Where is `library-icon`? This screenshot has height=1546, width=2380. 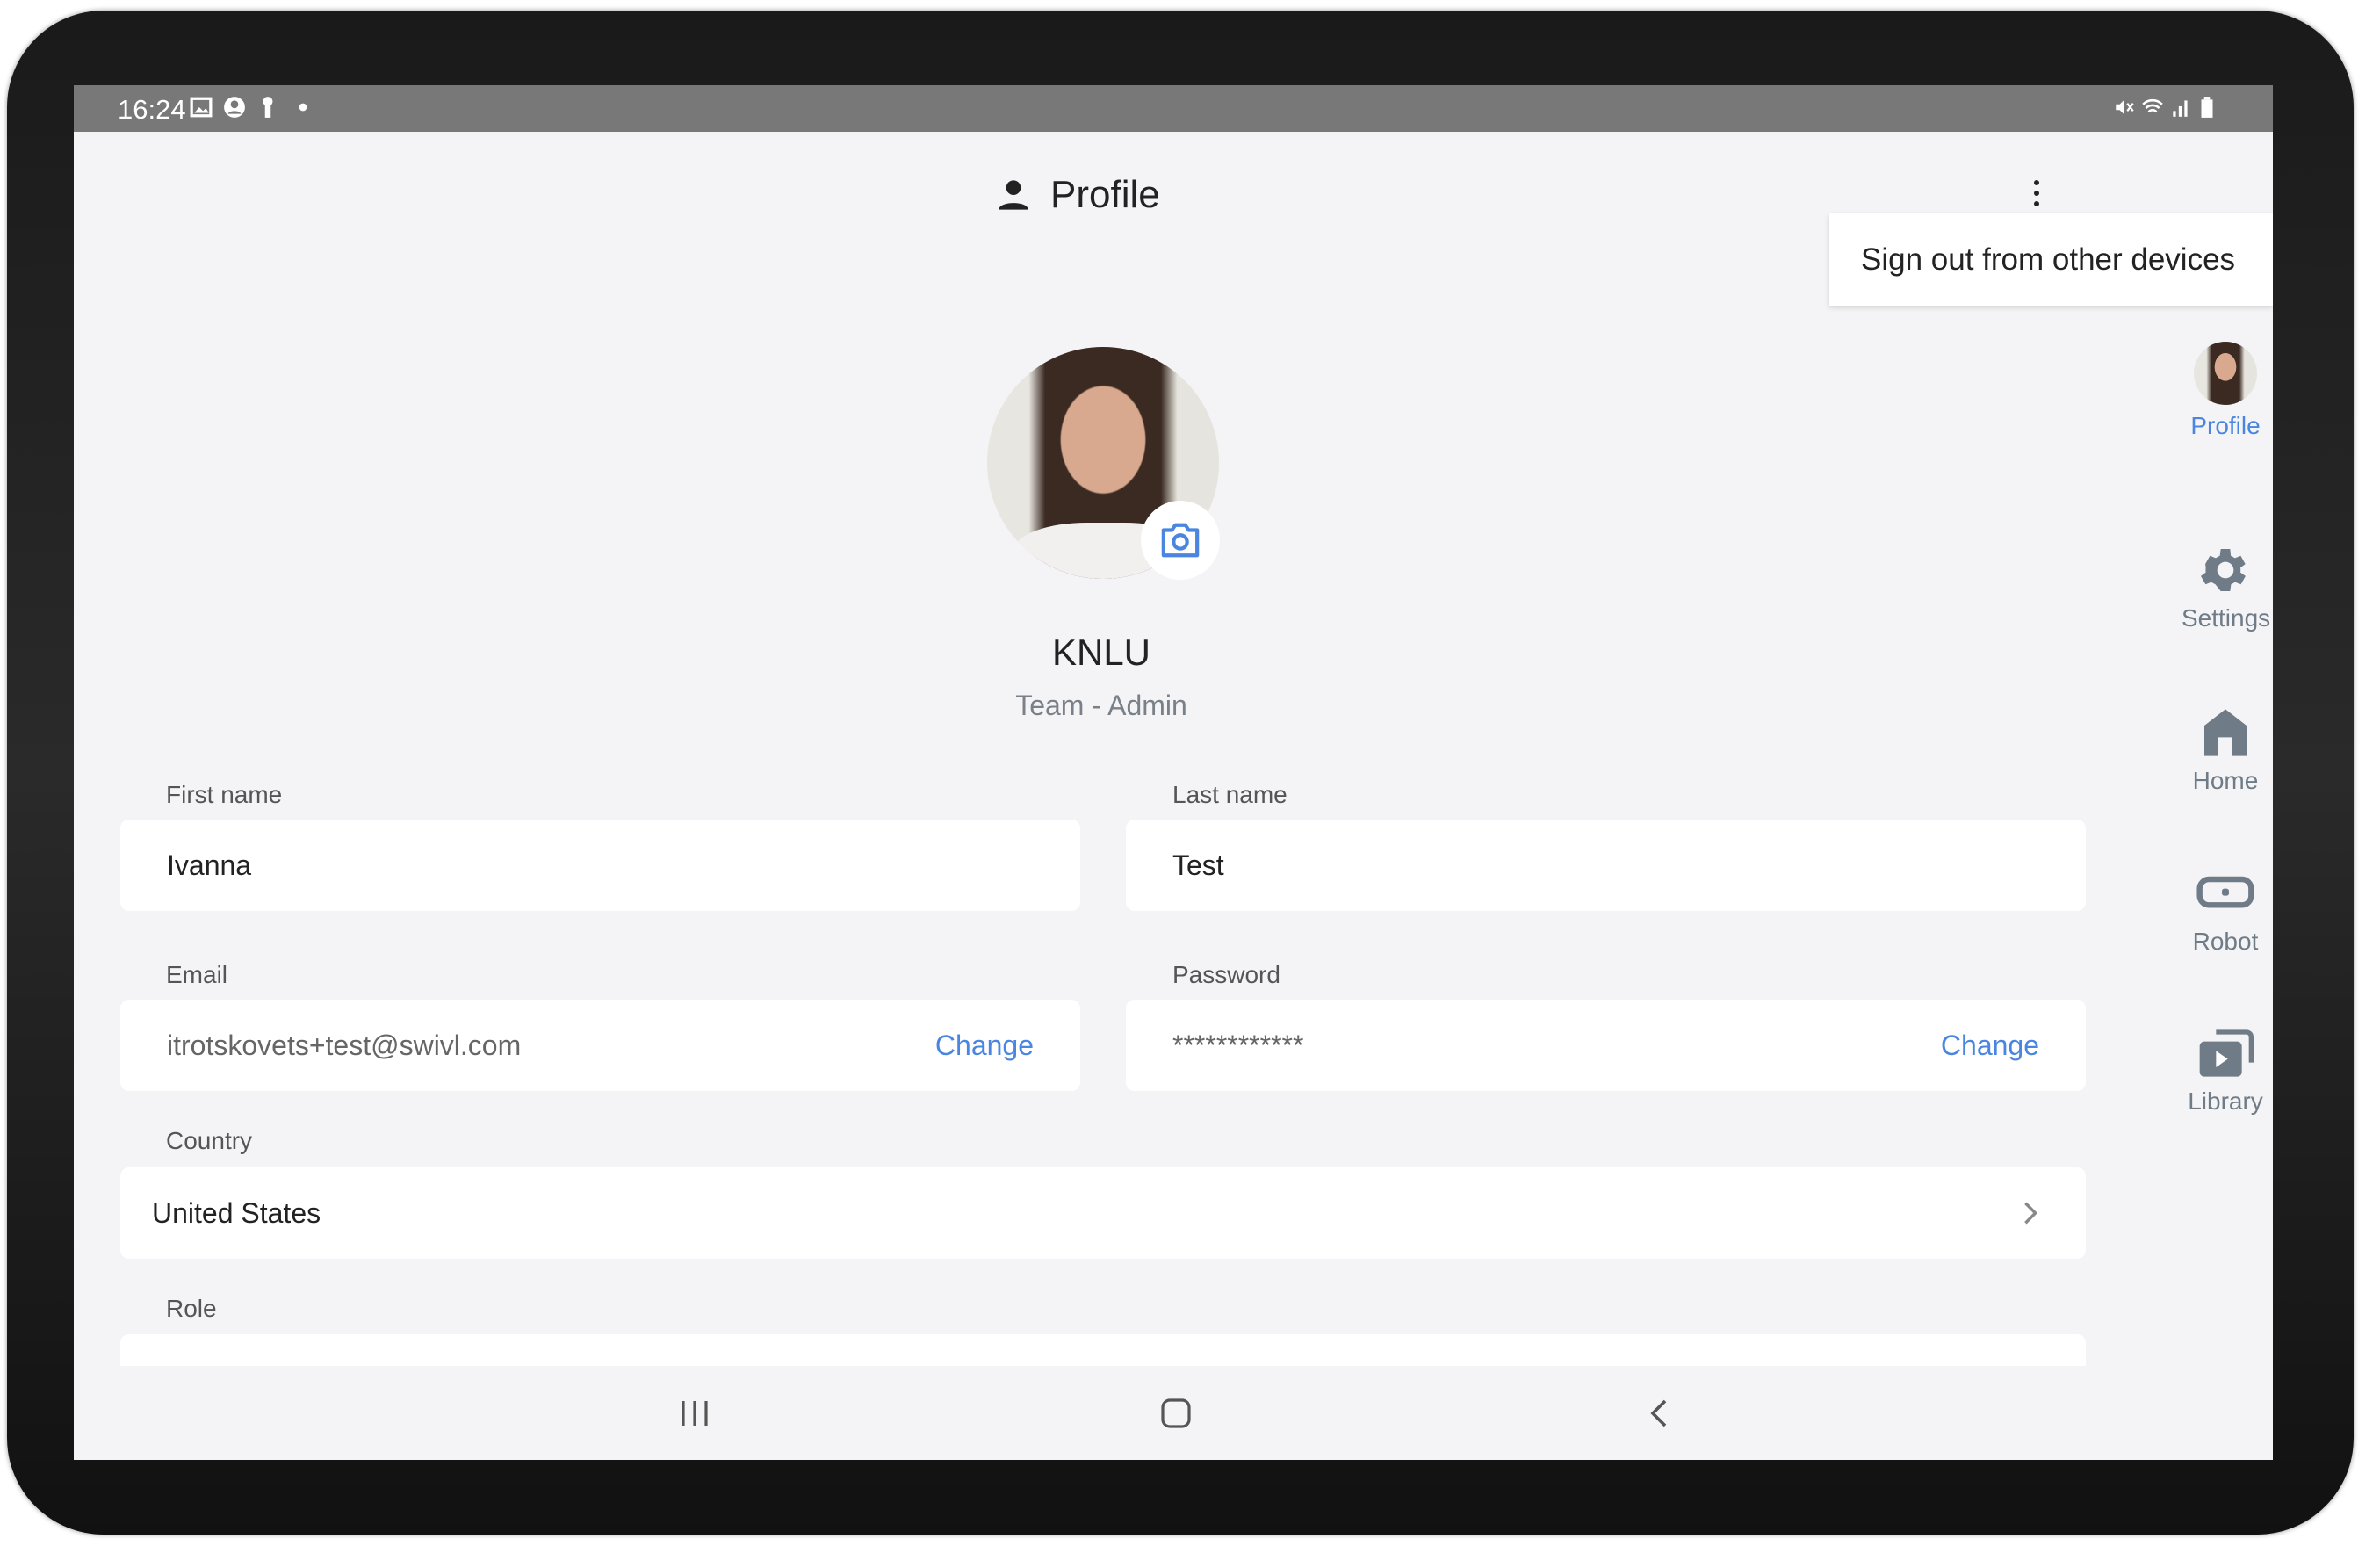 library-icon is located at coordinates (2226, 1053).